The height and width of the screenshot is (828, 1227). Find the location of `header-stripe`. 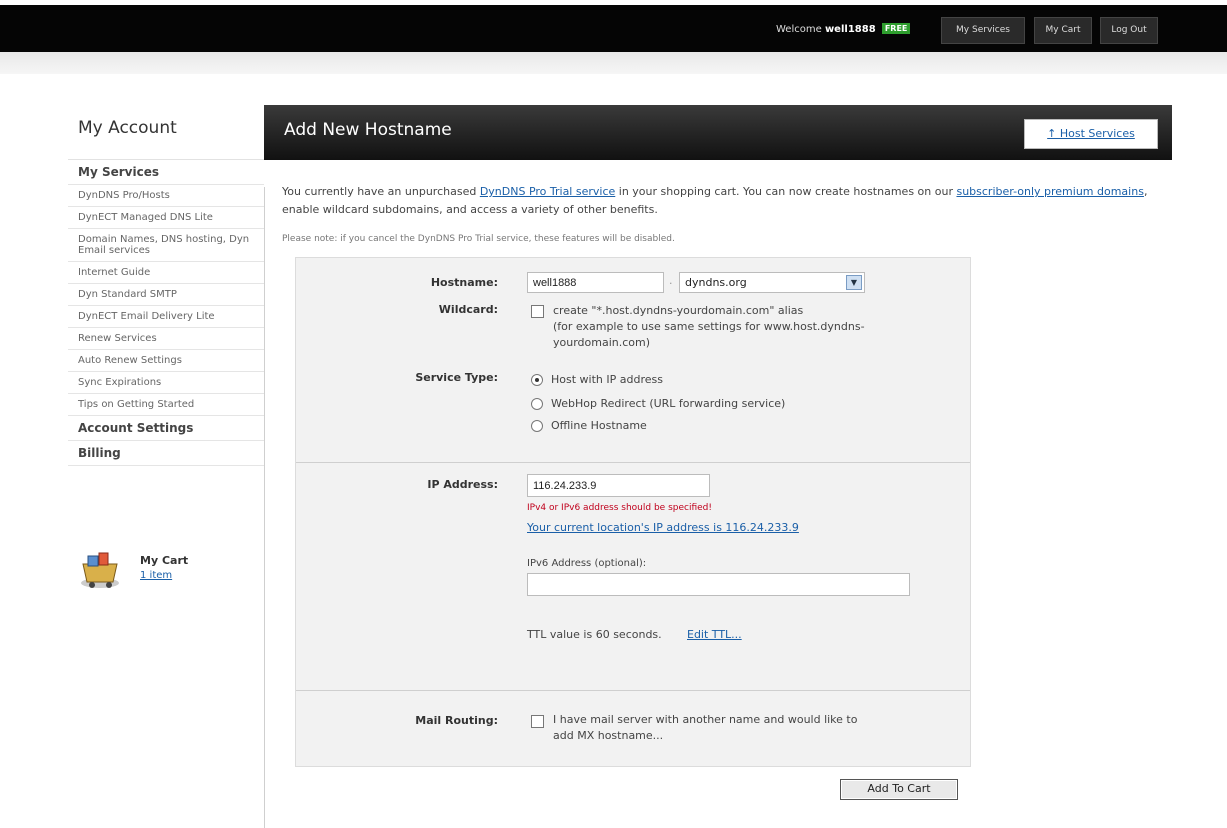

header-stripe is located at coordinates (613, 63).